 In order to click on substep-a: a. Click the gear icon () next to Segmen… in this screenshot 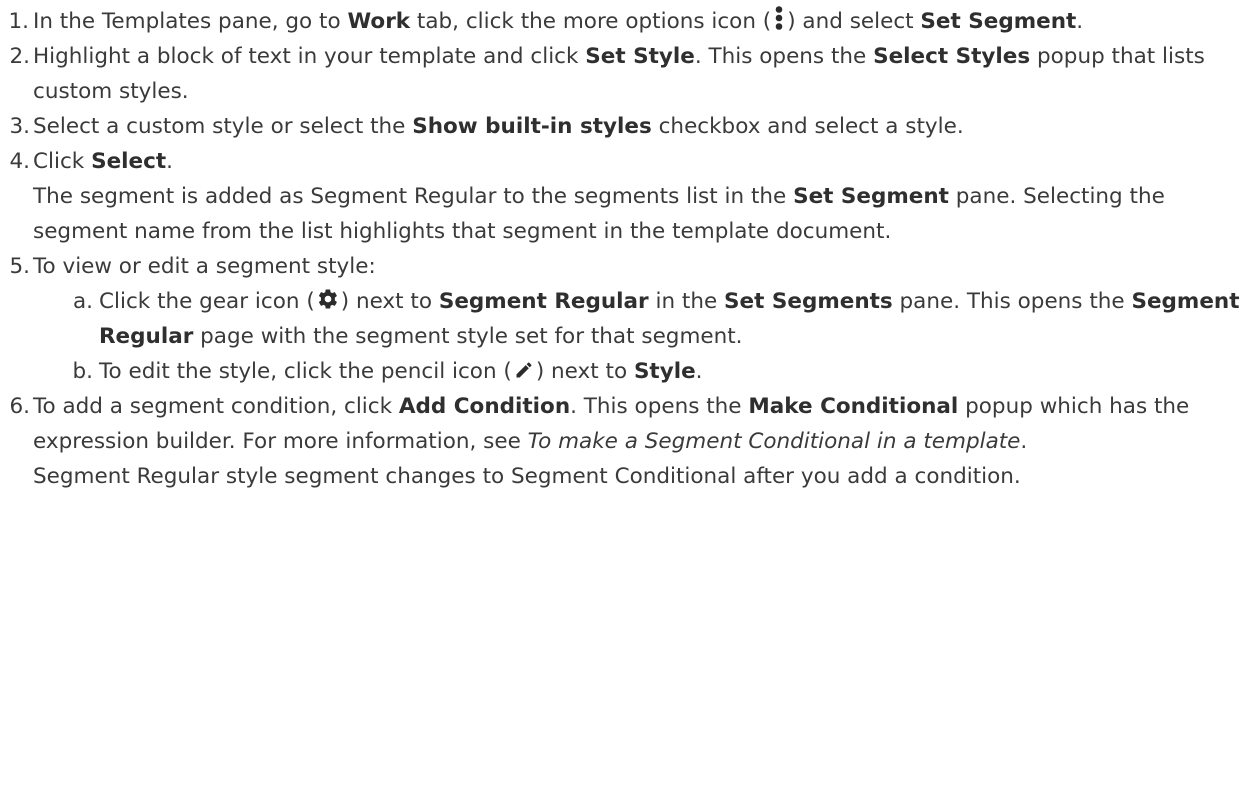, I will do `click(629, 319)`.